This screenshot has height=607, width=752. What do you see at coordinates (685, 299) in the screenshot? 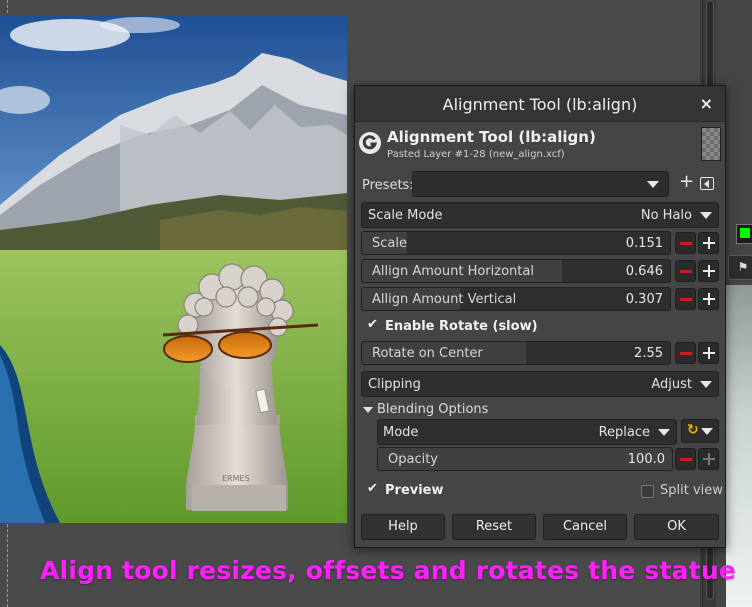
I see `align-vertical-minus-button` at bounding box center [685, 299].